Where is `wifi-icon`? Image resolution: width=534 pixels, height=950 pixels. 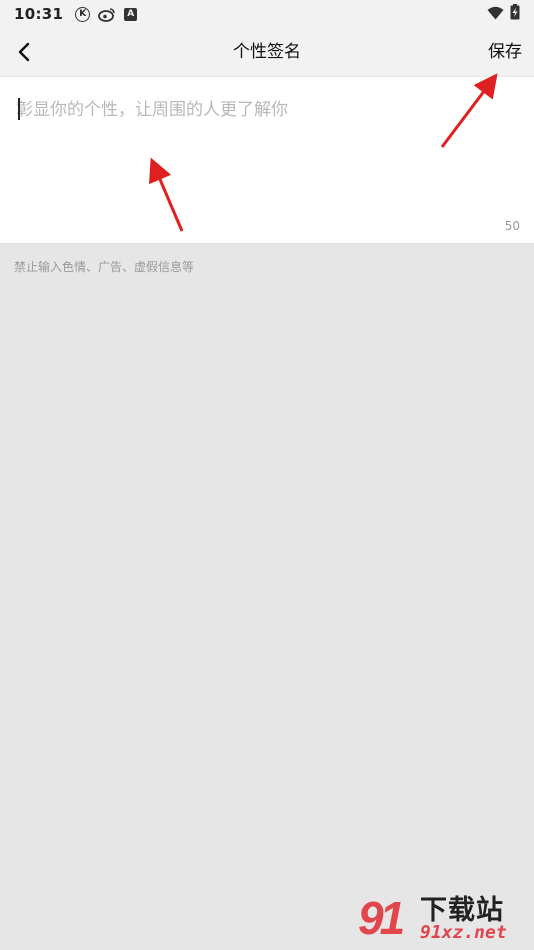
wifi-icon is located at coordinates (495, 14).